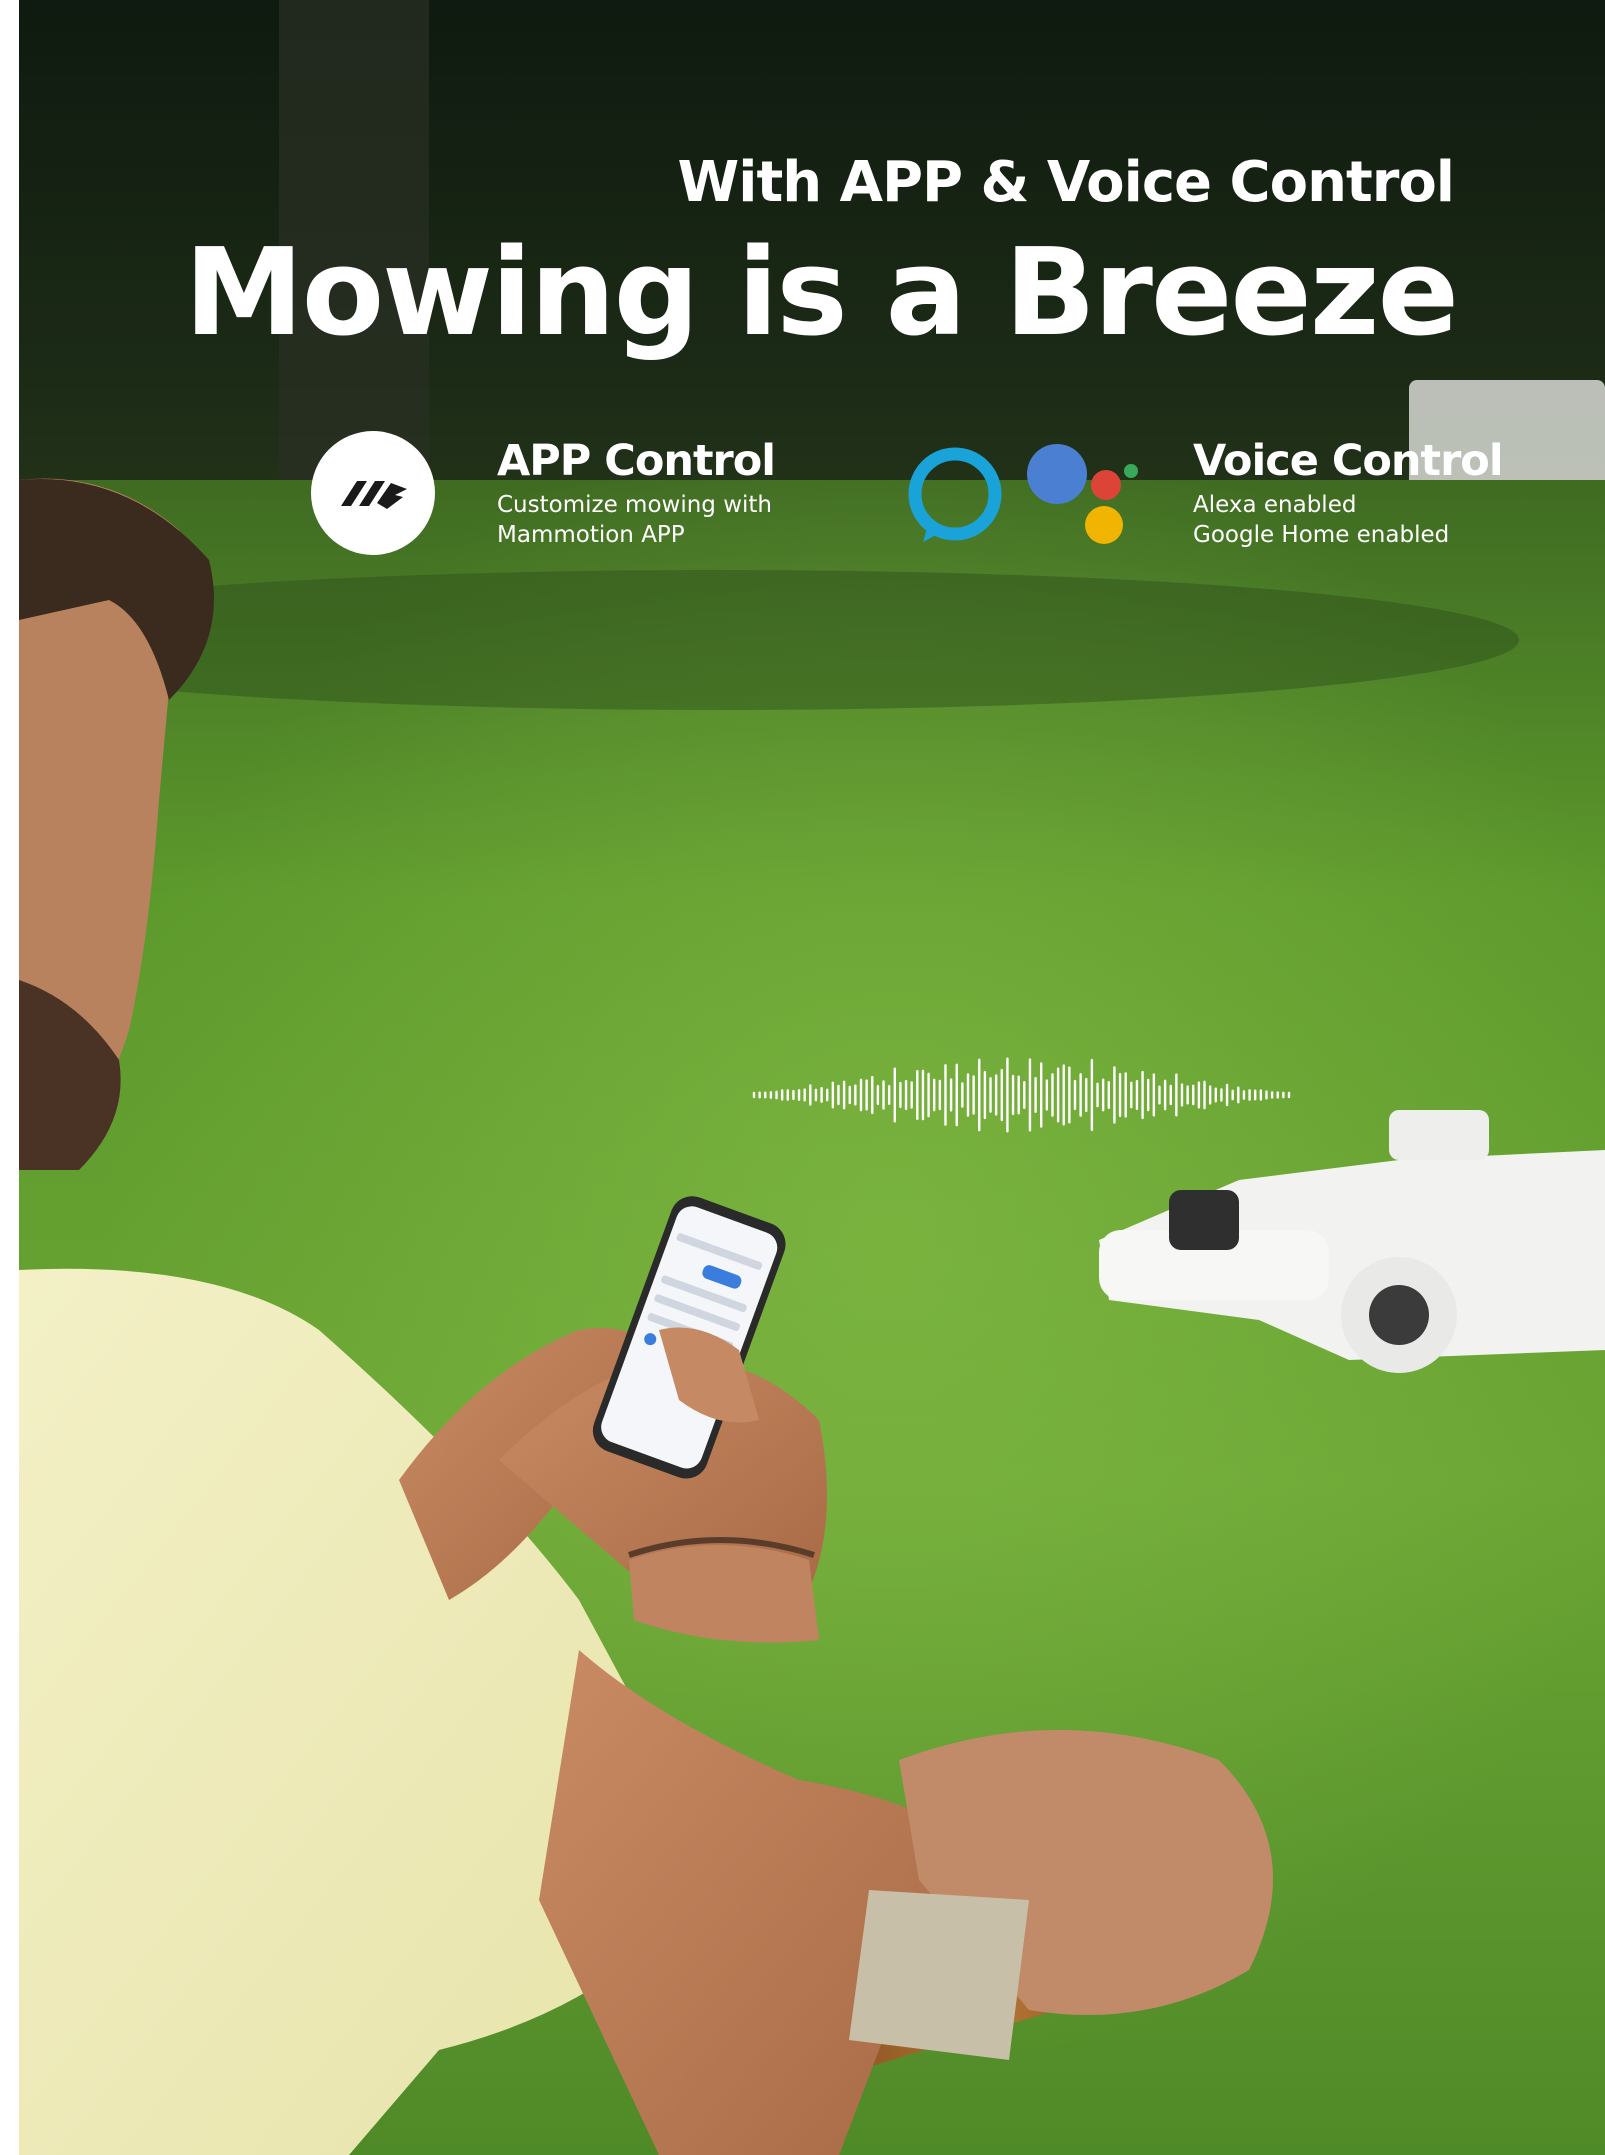  I want to click on app-control-description: Customize mowing with, so click(635, 505).